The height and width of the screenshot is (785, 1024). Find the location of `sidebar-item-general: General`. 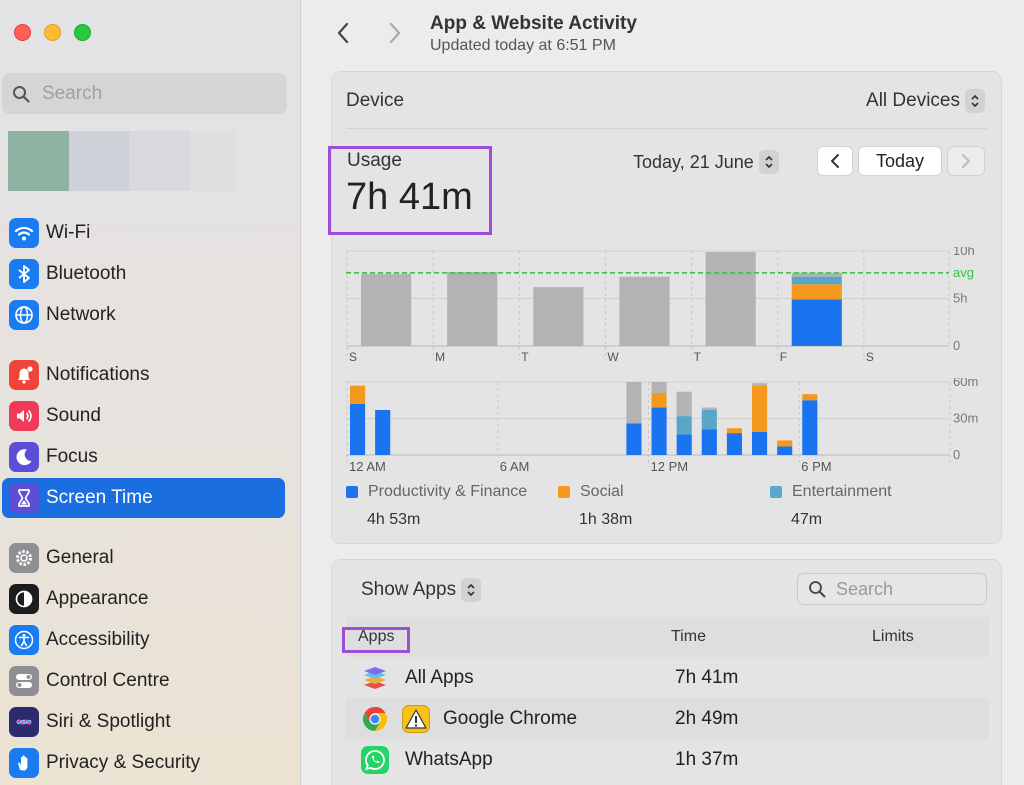

sidebar-item-general: General is located at coordinates (143, 558).